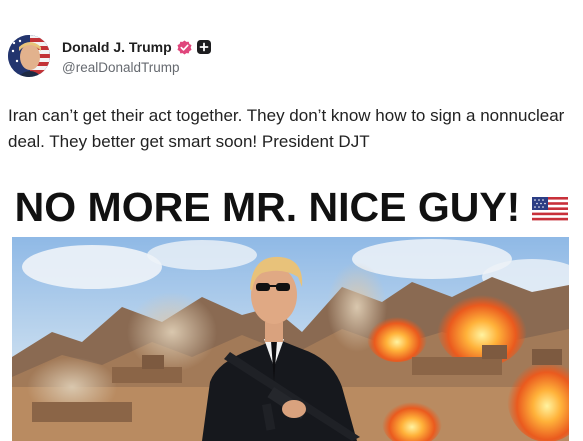 This screenshot has width=583, height=441. What do you see at coordinates (29, 56) in the screenshot?
I see `author-avatar` at bounding box center [29, 56].